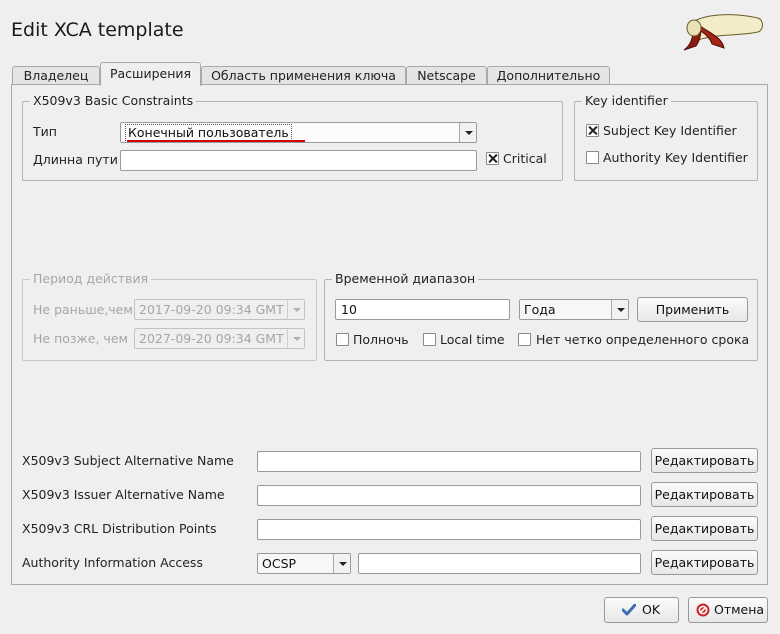  Describe the element at coordinates (449, 461) in the screenshot. I see `subject-alt-name-input` at that location.